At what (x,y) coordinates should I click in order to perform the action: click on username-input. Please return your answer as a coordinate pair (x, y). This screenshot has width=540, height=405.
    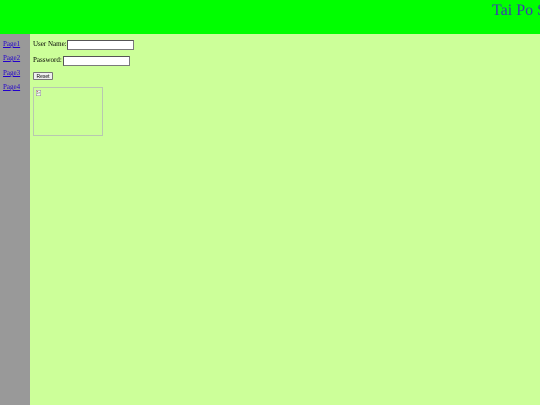
    Looking at the image, I should click on (100, 45).